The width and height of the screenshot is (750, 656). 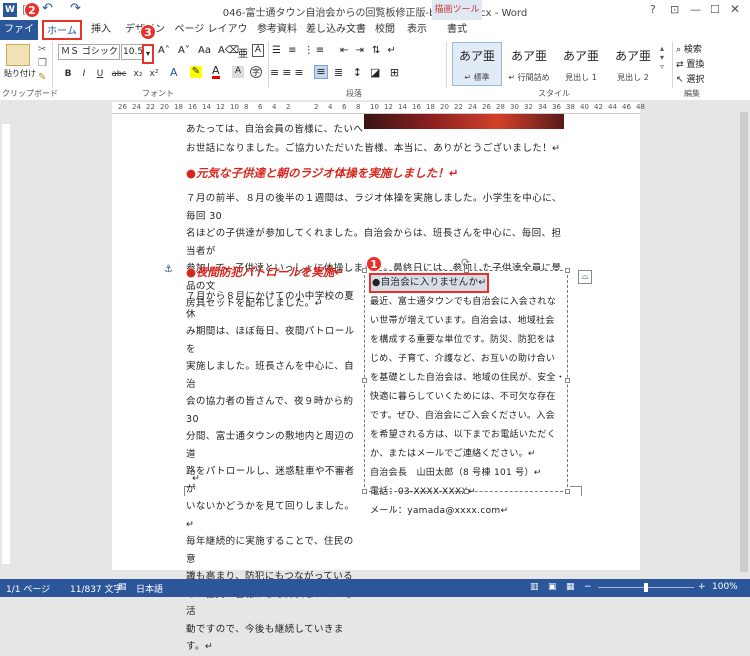 What do you see at coordinates (89, 52) in the screenshot?
I see `font-name-box: ＭＳ ゴシック (` at bounding box center [89, 52].